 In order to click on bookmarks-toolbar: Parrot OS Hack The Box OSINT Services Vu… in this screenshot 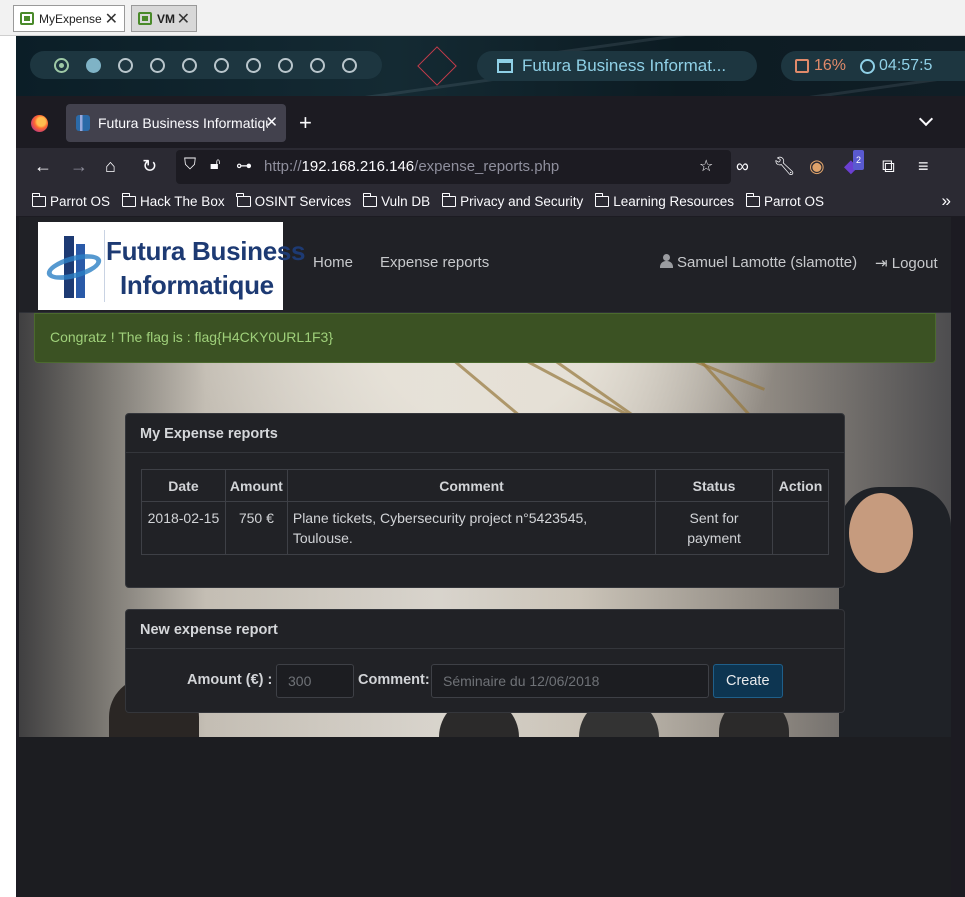, I will do `click(490, 201)`.